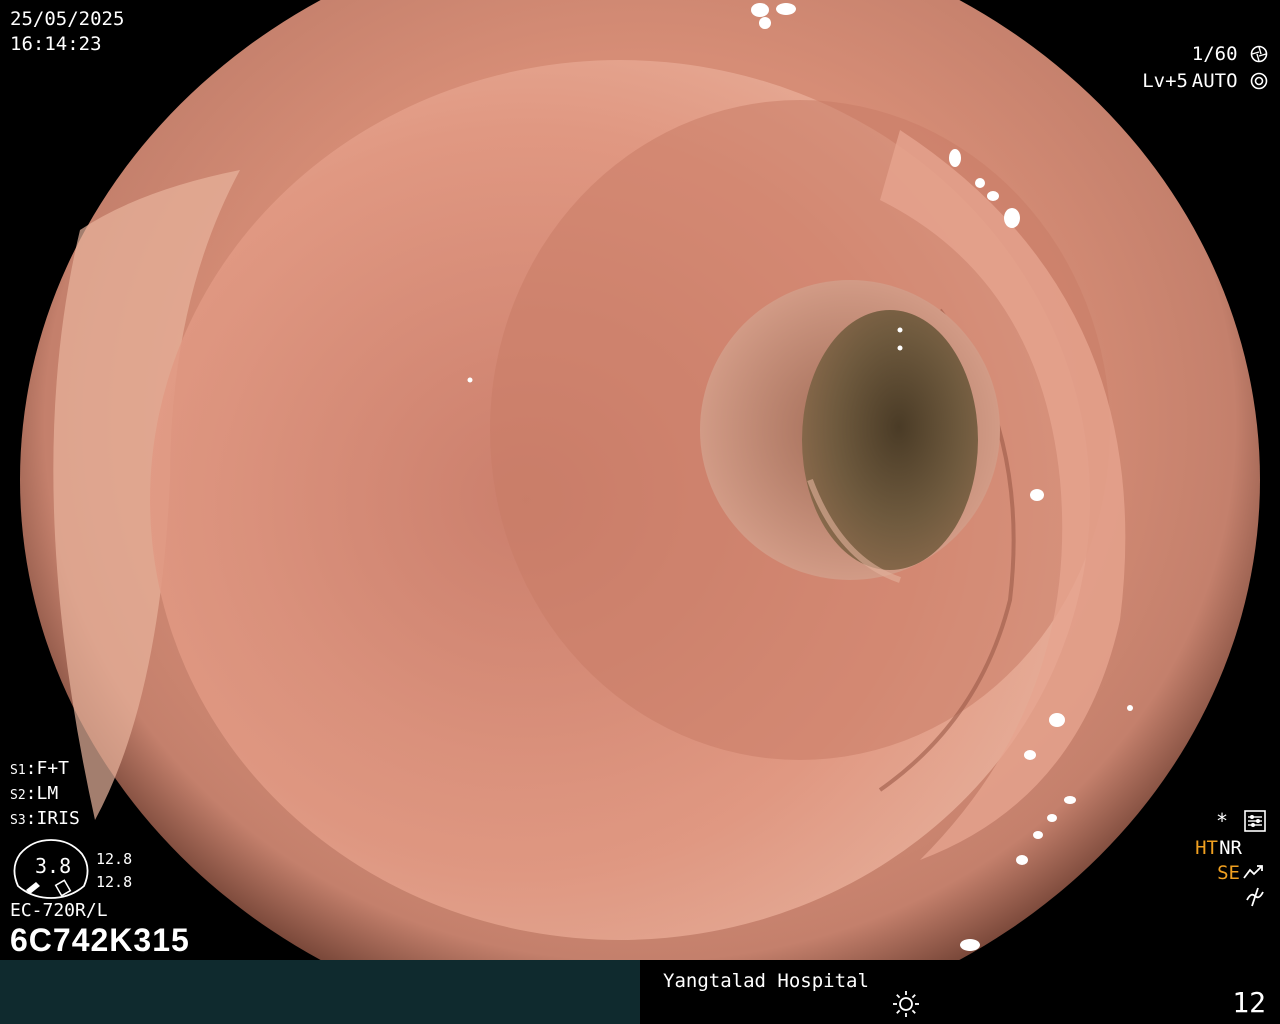  I want to click on switch-s1: S1:F+T, so click(40, 768).